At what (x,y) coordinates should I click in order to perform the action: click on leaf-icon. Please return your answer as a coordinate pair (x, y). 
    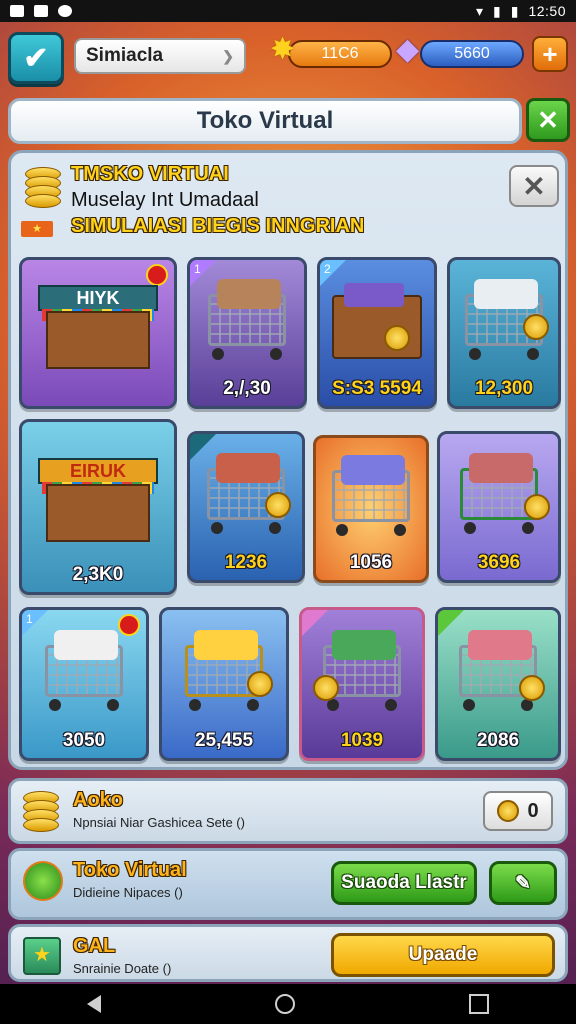
    Looking at the image, I should click on (43, 883).